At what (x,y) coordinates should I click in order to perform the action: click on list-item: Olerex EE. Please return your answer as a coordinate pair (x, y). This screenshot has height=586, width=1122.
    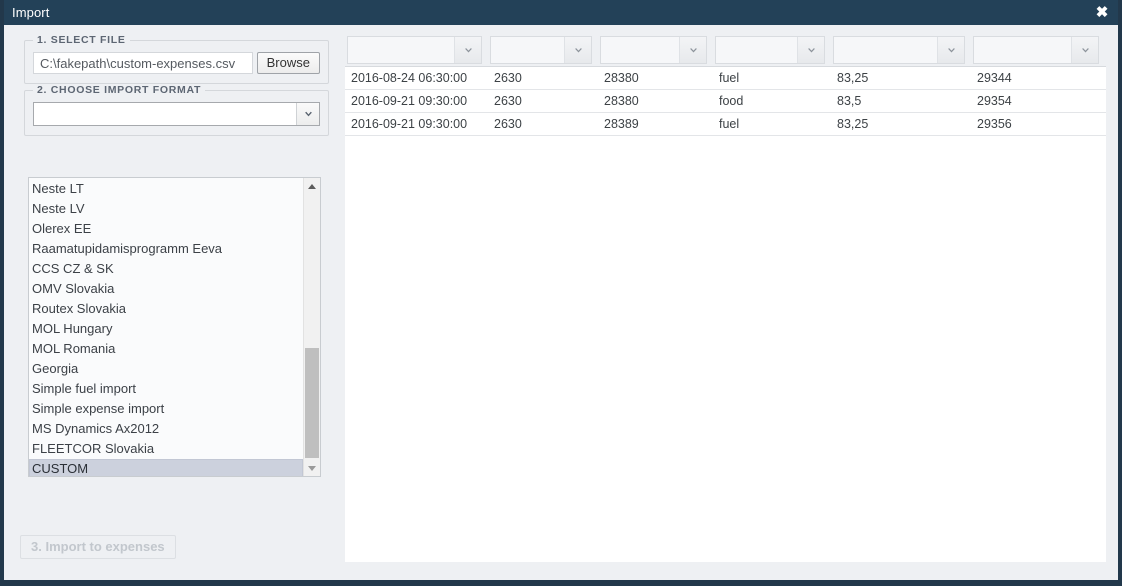
    Looking at the image, I should click on (166, 229).